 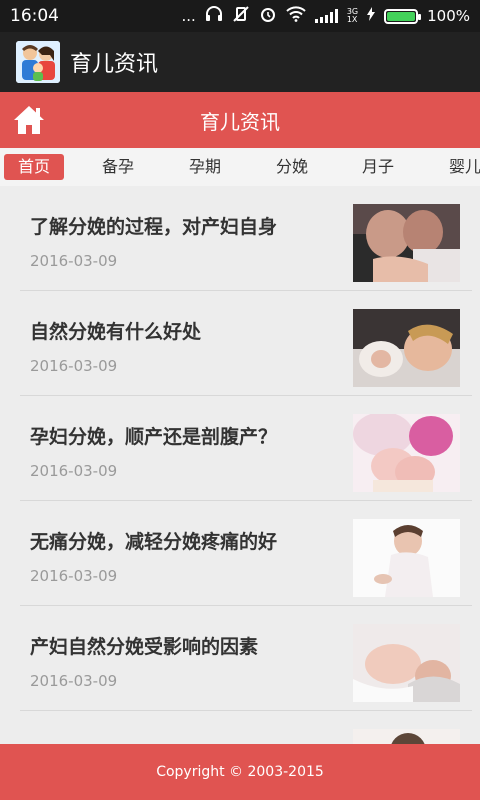 I want to click on wifi-icon, so click(x=296, y=16).